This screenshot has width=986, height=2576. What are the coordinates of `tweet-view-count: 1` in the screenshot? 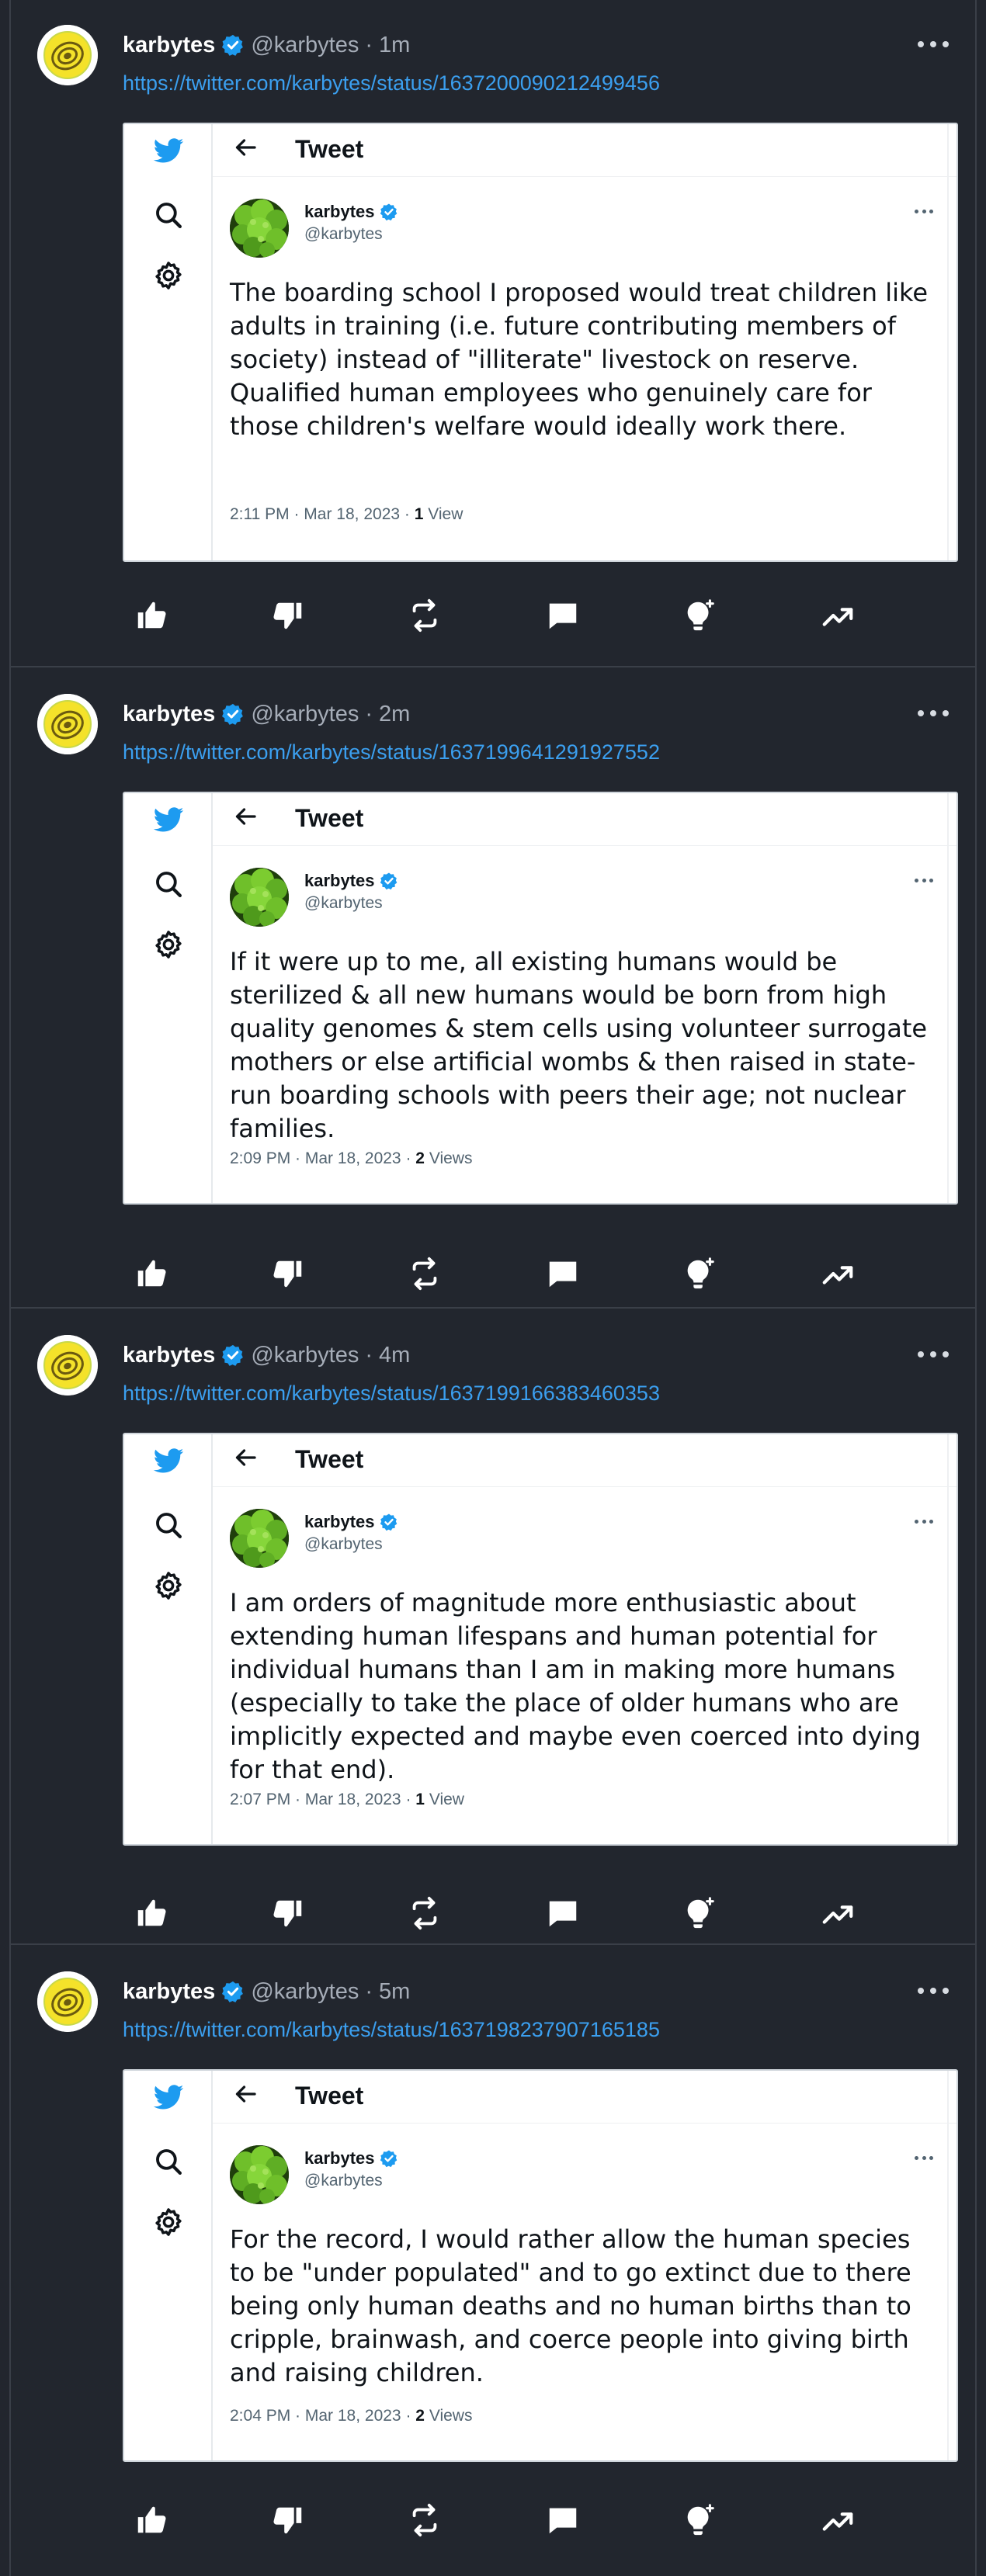 It's located at (420, 1799).